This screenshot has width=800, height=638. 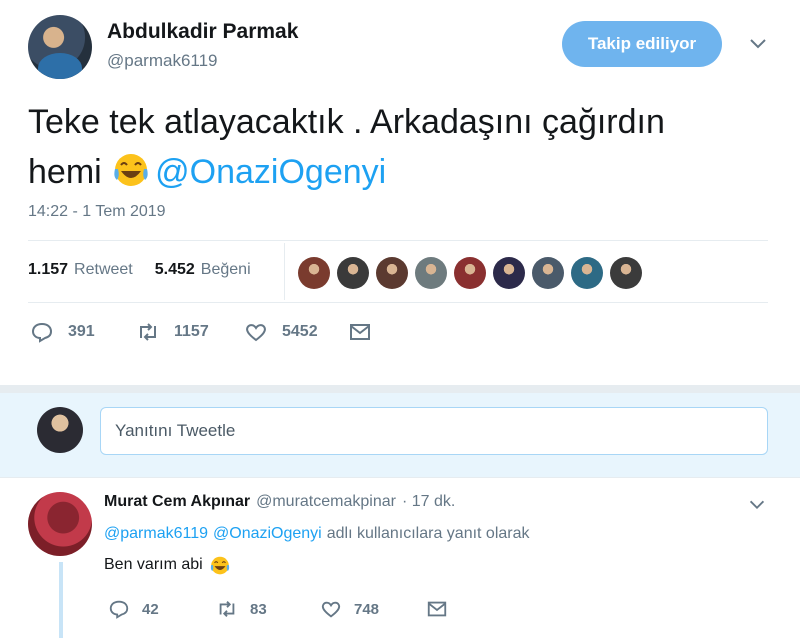 What do you see at coordinates (48, 270) in the screenshot?
I see `retweet-count: 1.157` at bounding box center [48, 270].